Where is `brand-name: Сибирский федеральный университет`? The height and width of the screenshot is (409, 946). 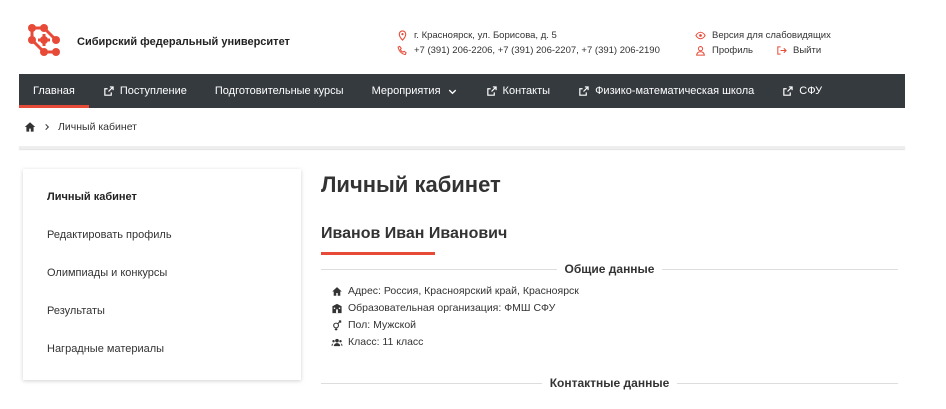
brand-name: Сибирский федеральный университет is located at coordinates (183, 42).